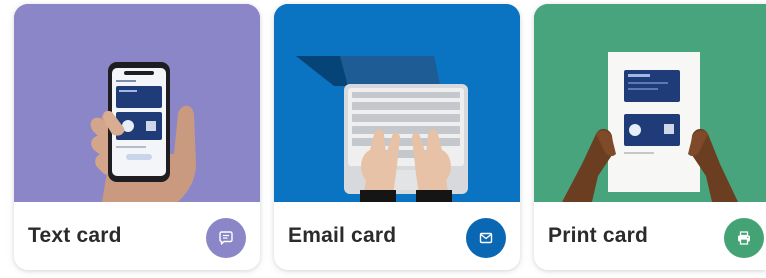 The image size is (766, 278). I want to click on printer-icon, so click(744, 238).